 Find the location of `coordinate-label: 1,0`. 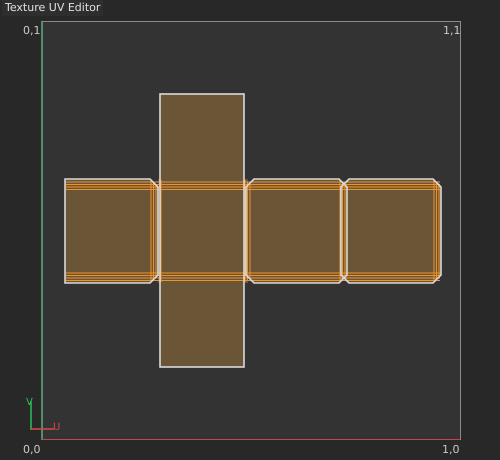

coordinate-label: 1,0 is located at coordinates (451, 449).